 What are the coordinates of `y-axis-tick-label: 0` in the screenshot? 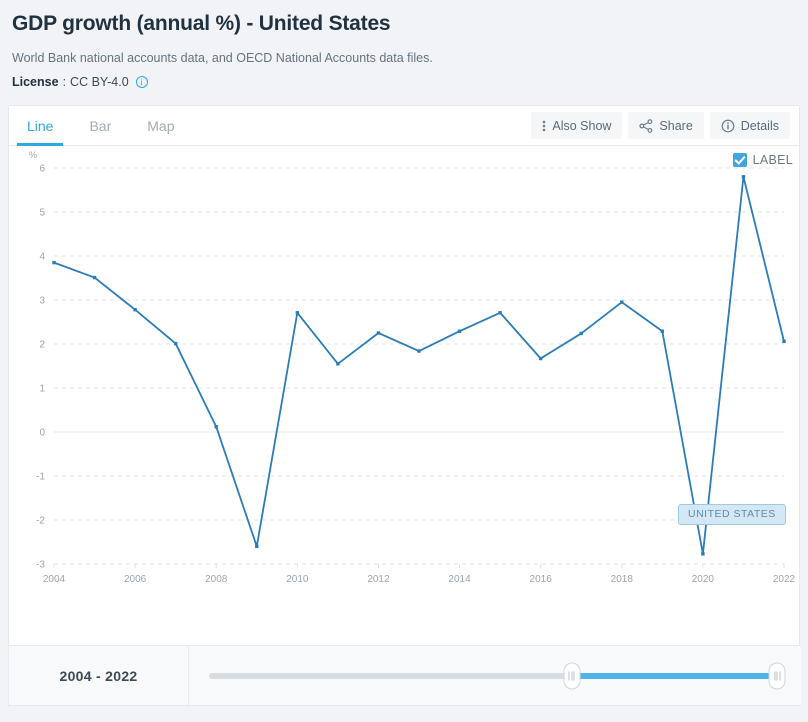 It's located at (42, 433).